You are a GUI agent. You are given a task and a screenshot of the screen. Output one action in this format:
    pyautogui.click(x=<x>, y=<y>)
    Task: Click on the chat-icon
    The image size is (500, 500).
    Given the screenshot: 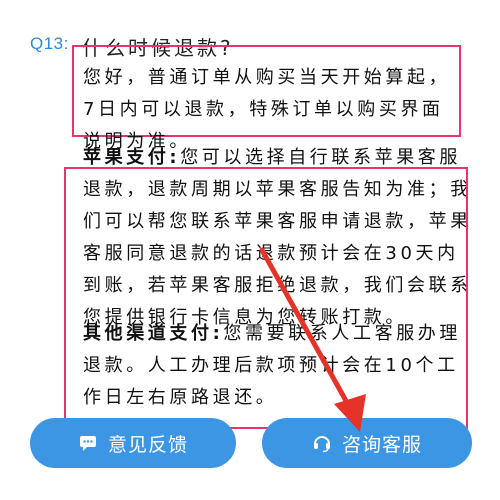 What is the action you would take?
    pyautogui.click(x=88, y=443)
    